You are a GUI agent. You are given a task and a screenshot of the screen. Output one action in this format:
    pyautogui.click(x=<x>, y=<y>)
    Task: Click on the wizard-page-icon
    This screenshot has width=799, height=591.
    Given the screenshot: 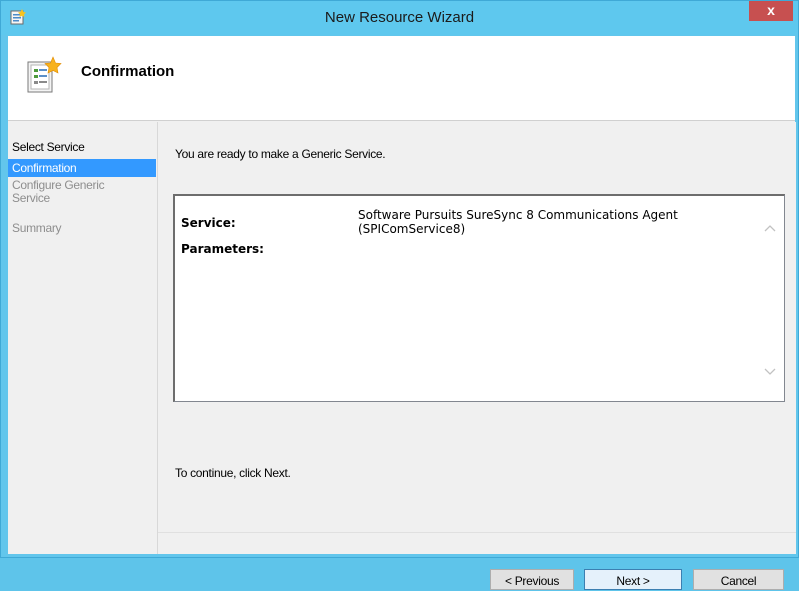 What is the action you would take?
    pyautogui.click(x=44, y=76)
    